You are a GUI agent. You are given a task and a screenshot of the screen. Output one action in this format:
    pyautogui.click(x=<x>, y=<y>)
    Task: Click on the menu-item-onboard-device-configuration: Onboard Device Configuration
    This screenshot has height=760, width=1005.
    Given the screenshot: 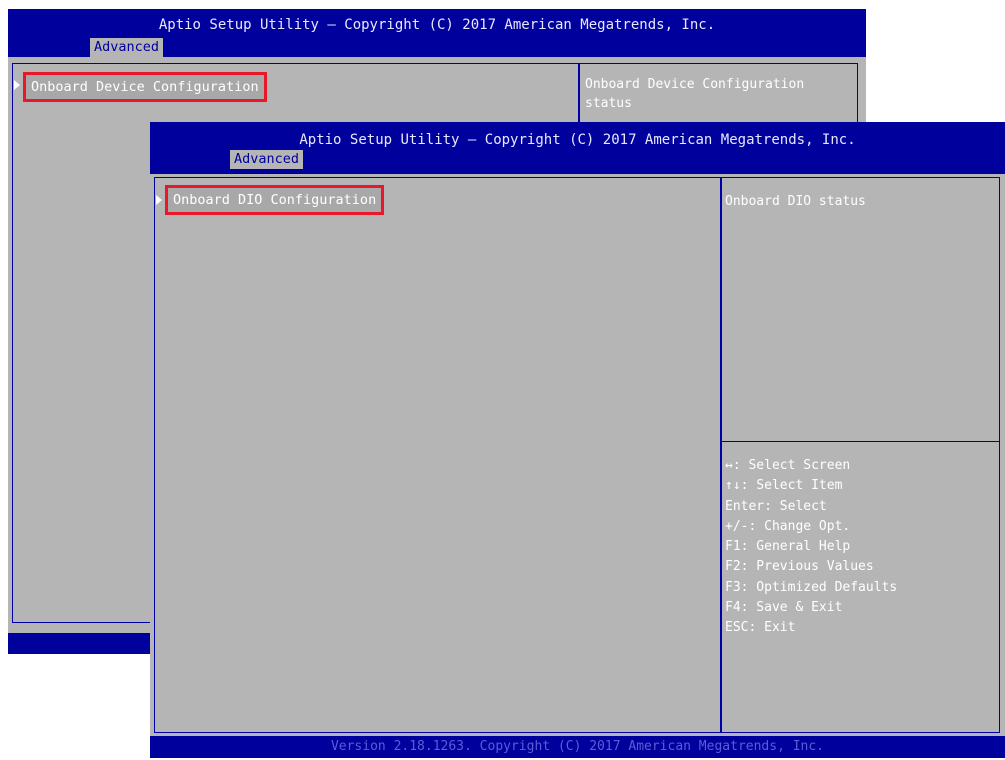 What is the action you would take?
    pyautogui.click(x=145, y=87)
    